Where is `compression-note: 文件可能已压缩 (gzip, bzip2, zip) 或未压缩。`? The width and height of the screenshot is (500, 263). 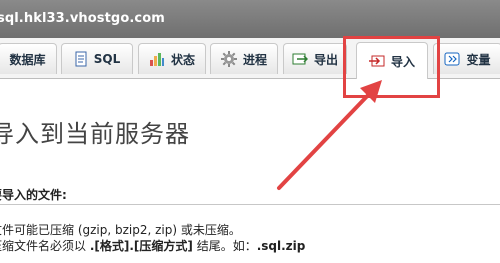
compression-note: 文件可能已压缩 (gzip, bzip2, zip) 或未压缩。 is located at coordinates (120, 230).